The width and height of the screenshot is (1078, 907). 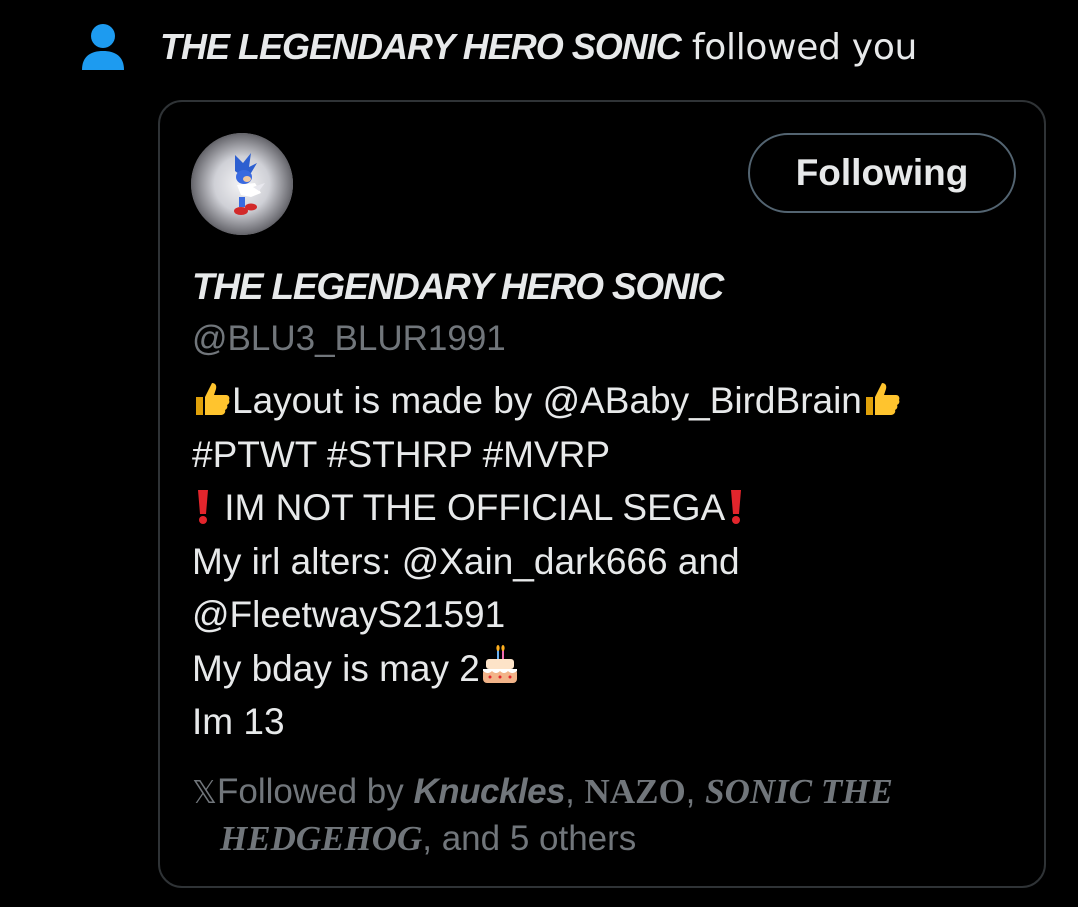 What do you see at coordinates (401, 454) in the screenshot?
I see `bio-hashtags: #PTWT #STHRP #MVRP` at bounding box center [401, 454].